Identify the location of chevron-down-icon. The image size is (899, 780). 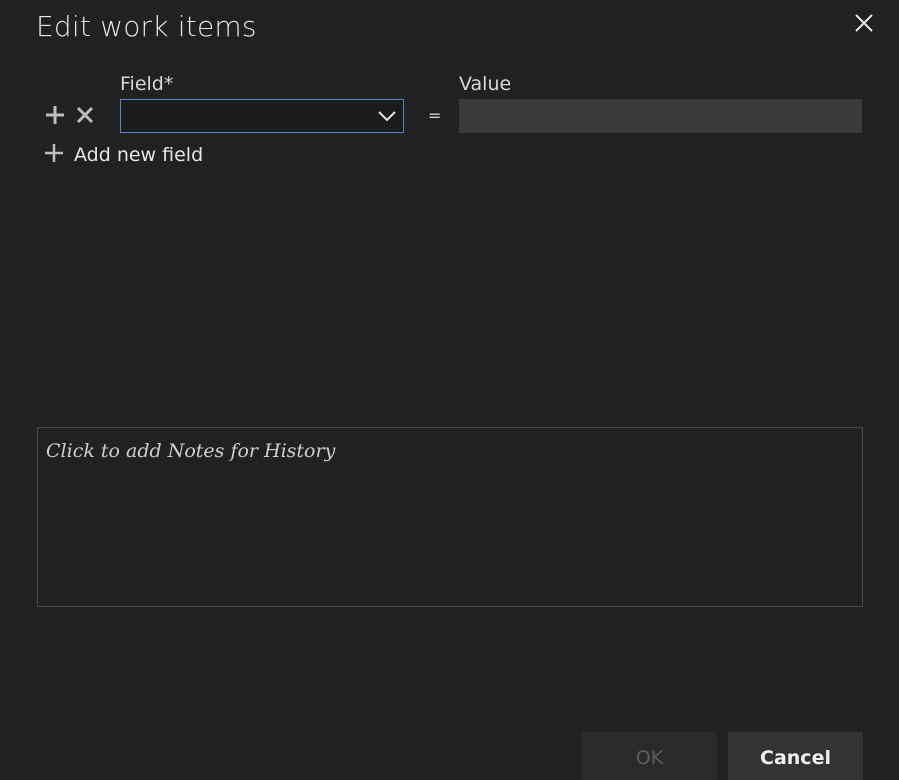
(387, 116).